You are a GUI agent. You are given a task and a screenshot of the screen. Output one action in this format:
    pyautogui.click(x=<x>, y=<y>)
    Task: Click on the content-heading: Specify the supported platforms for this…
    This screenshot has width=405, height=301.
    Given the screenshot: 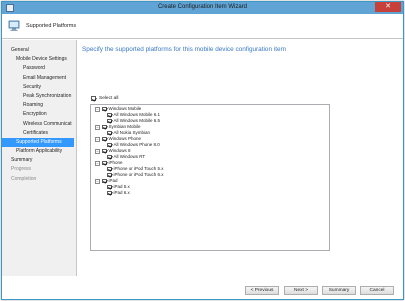 What is the action you would take?
    pyautogui.click(x=184, y=49)
    